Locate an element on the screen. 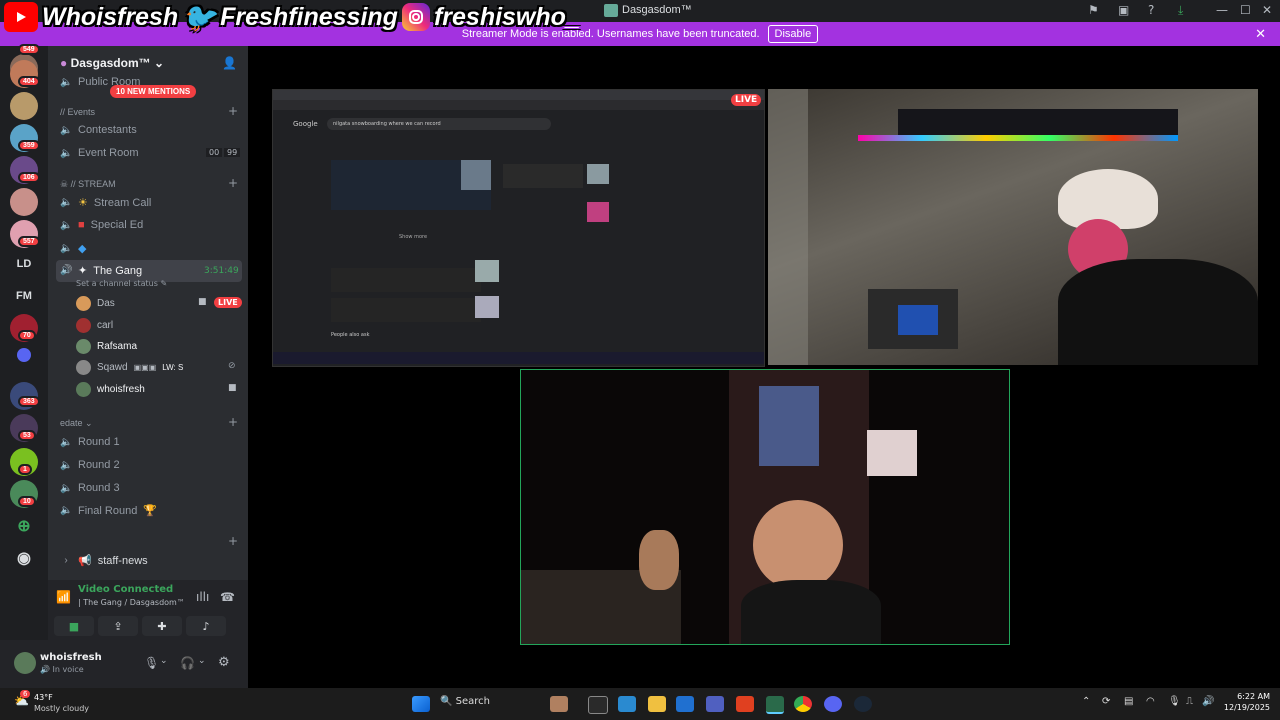 This screenshot has width=1280, height=720. inbox-icon: ⚑ is located at coordinates (1093, 10).